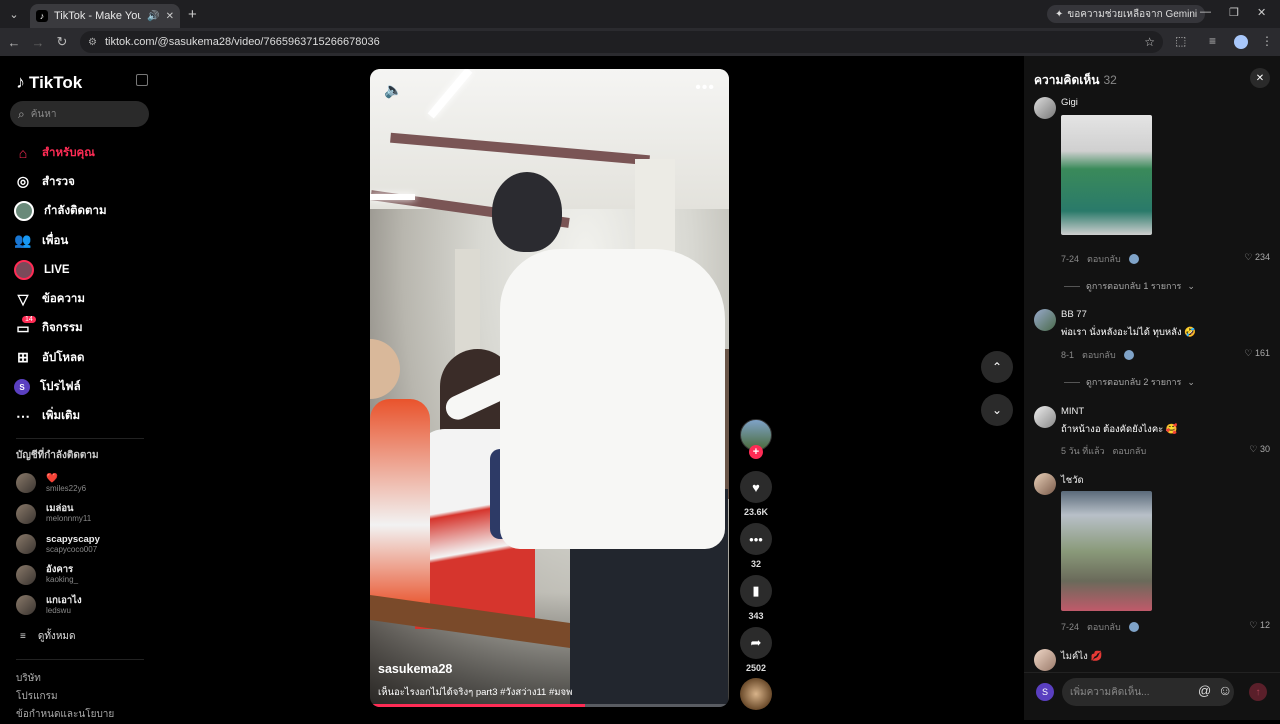  What do you see at coordinates (1258, 692) in the screenshot?
I see `send-button: ↑` at bounding box center [1258, 692].